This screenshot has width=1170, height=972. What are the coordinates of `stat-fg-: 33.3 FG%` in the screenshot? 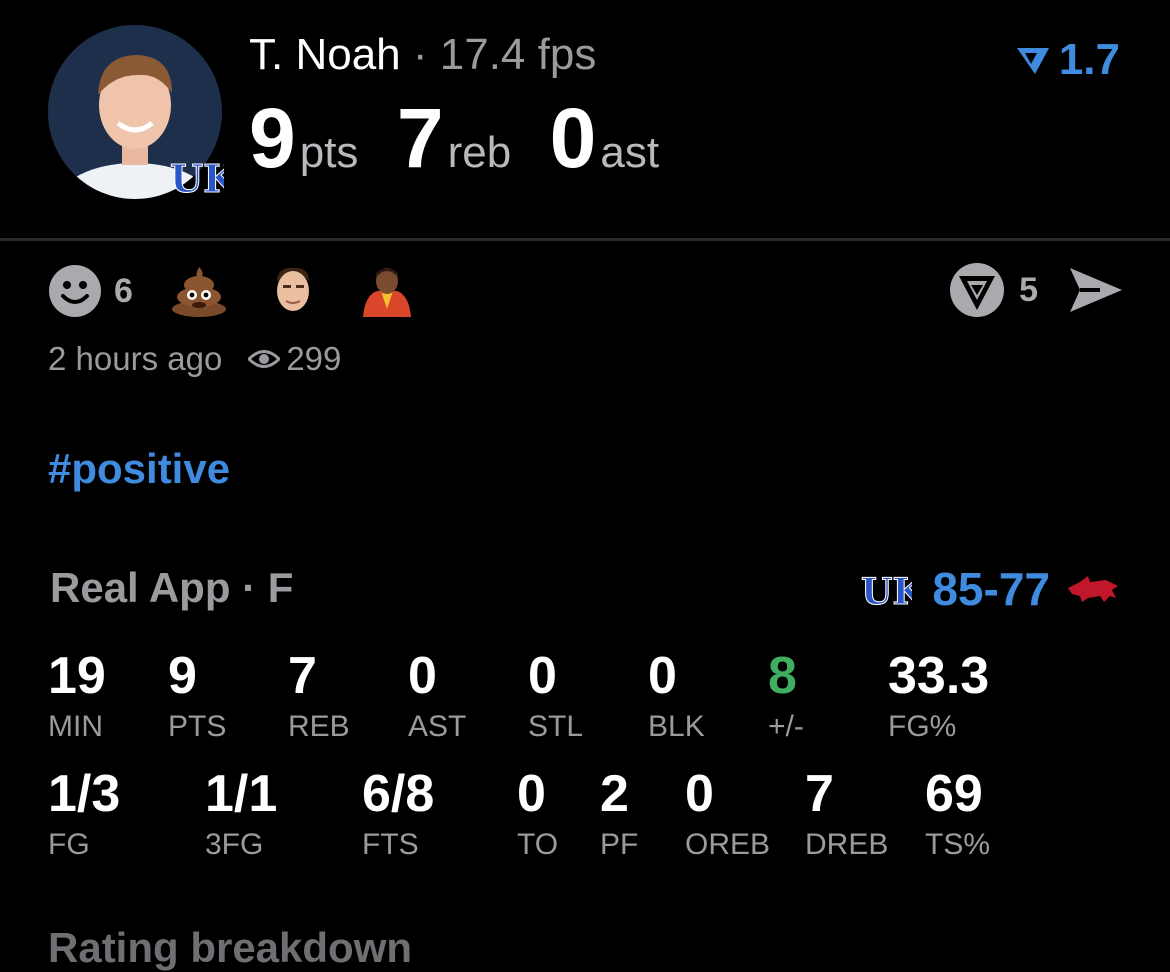 It's located at (938, 697).